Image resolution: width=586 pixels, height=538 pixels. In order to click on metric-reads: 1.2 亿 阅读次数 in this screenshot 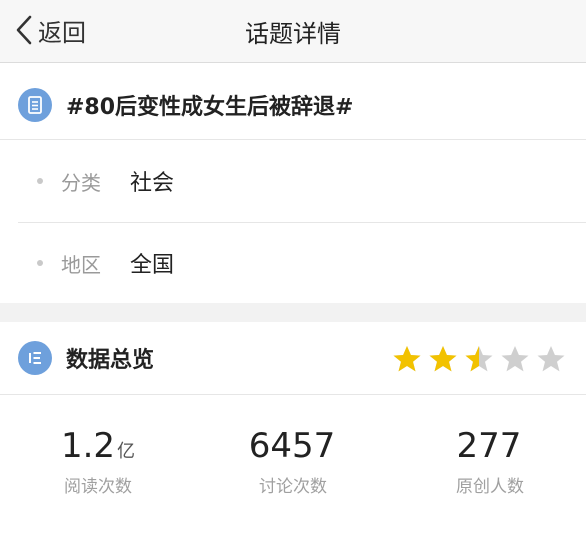, I will do `click(98, 461)`.